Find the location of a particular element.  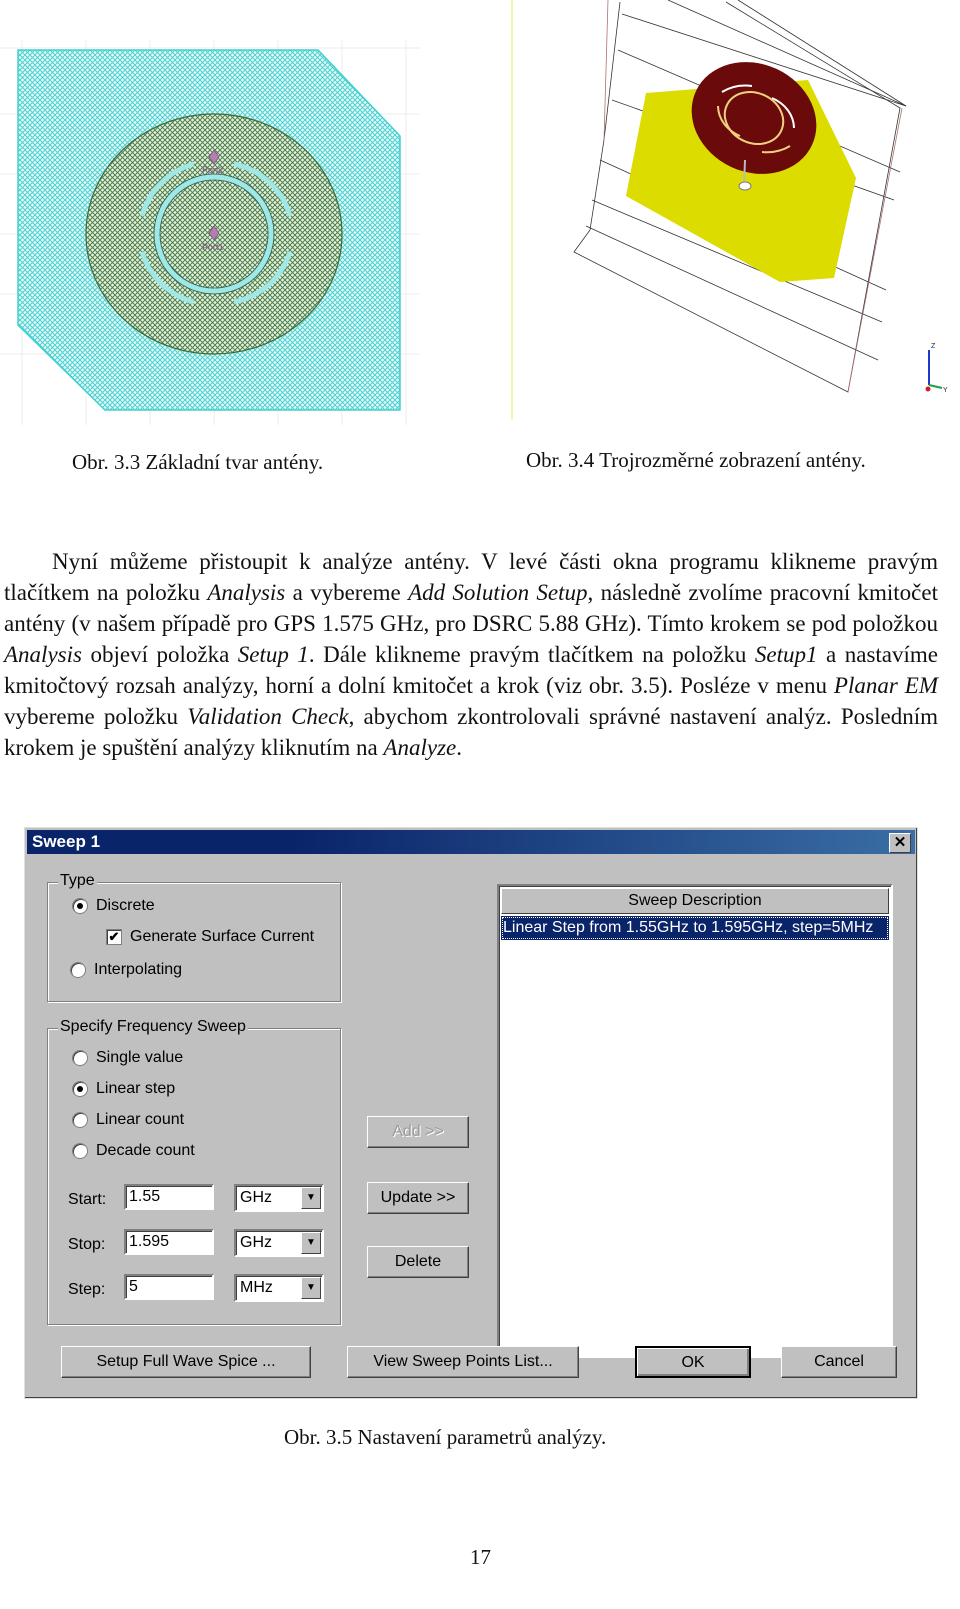

checkbox-indicator: ✔ is located at coordinates (114, 937).